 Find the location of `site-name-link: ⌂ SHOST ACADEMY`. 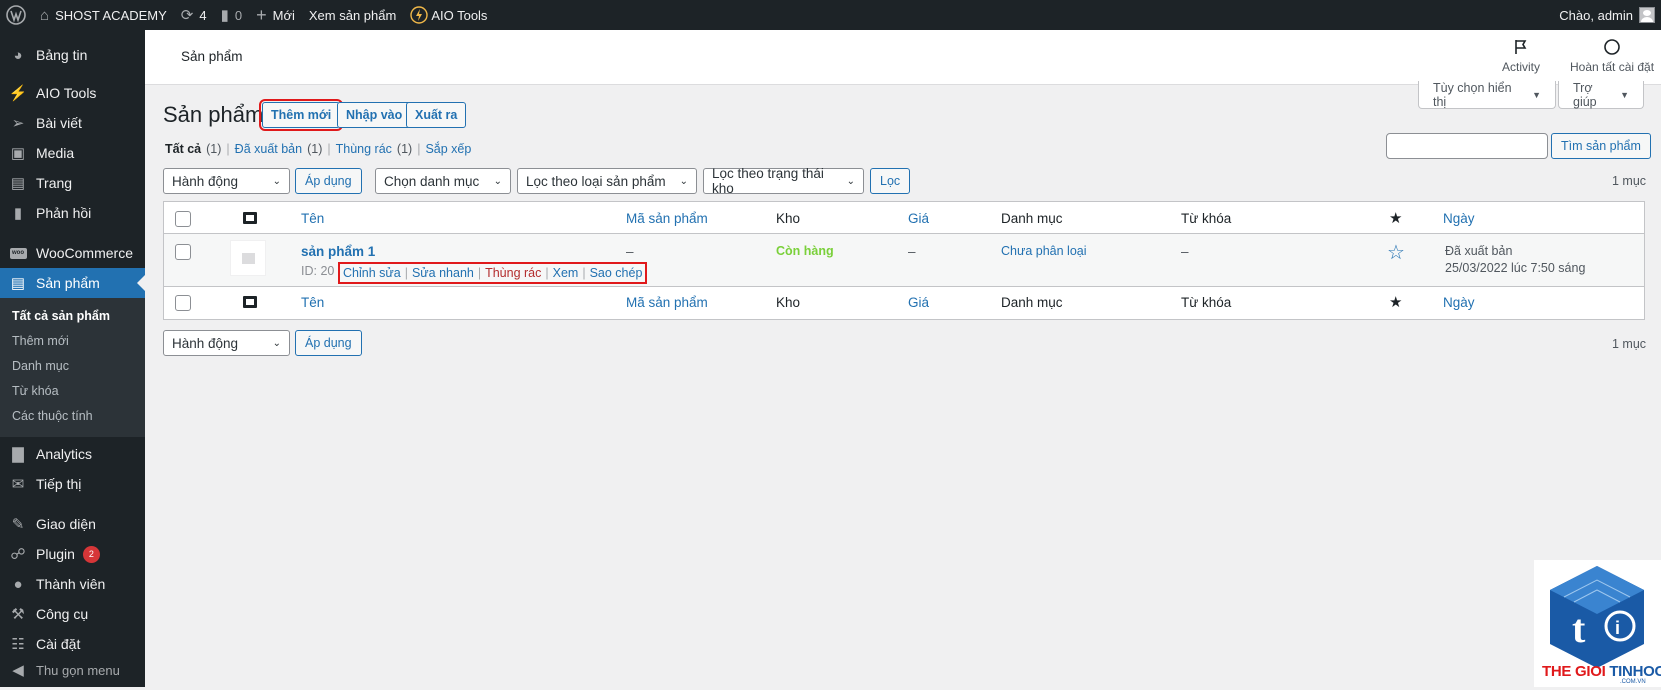

site-name-link: ⌂ SHOST ACADEMY is located at coordinates (103, 15).